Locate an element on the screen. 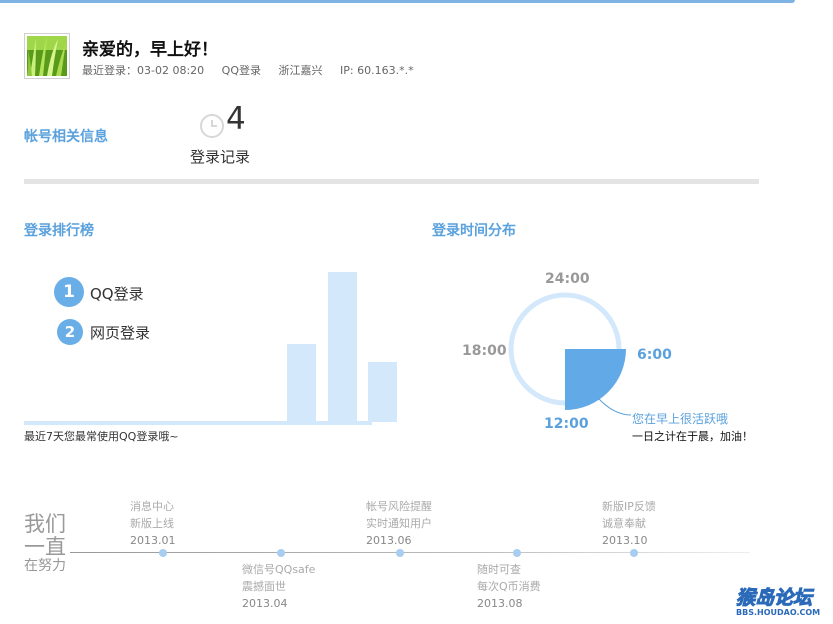  grass-avatar-image is located at coordinates (47, 56).